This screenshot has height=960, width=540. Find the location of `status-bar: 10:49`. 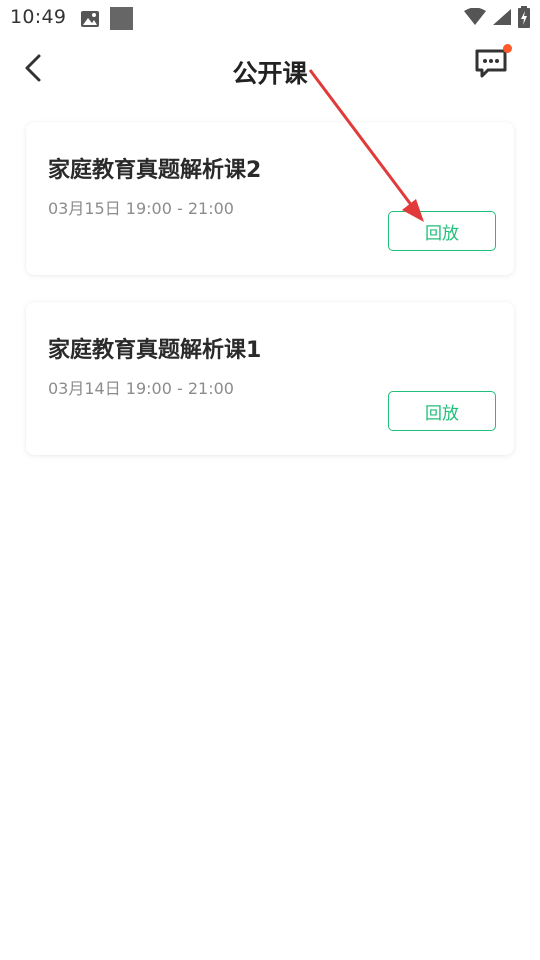

status-bar: 10:49 is located at coordinates (270, 18).